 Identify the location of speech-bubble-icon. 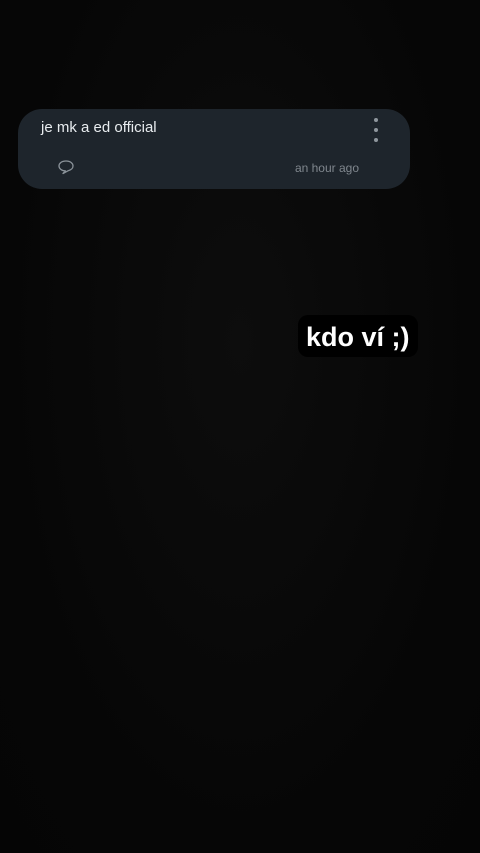
(66, 167).